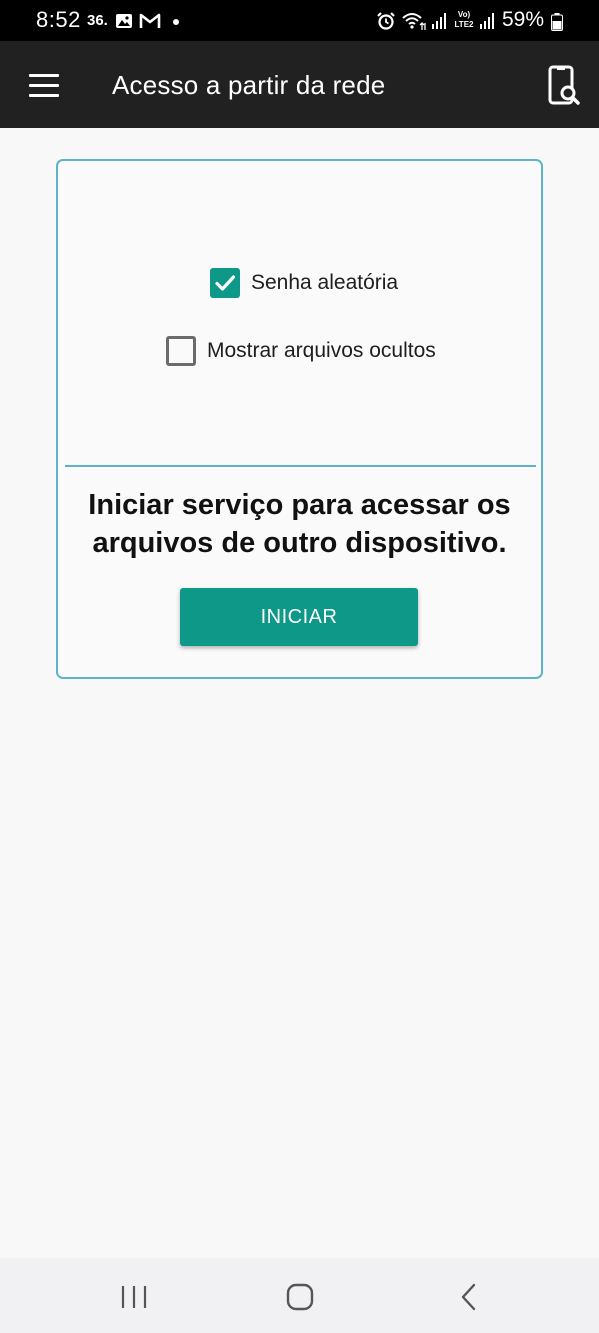 The image size is (599, 1333). Describe the element at coordinates (464, 19) in the screenshot. I see `volte-icon: Vo) LTE2` at that location.